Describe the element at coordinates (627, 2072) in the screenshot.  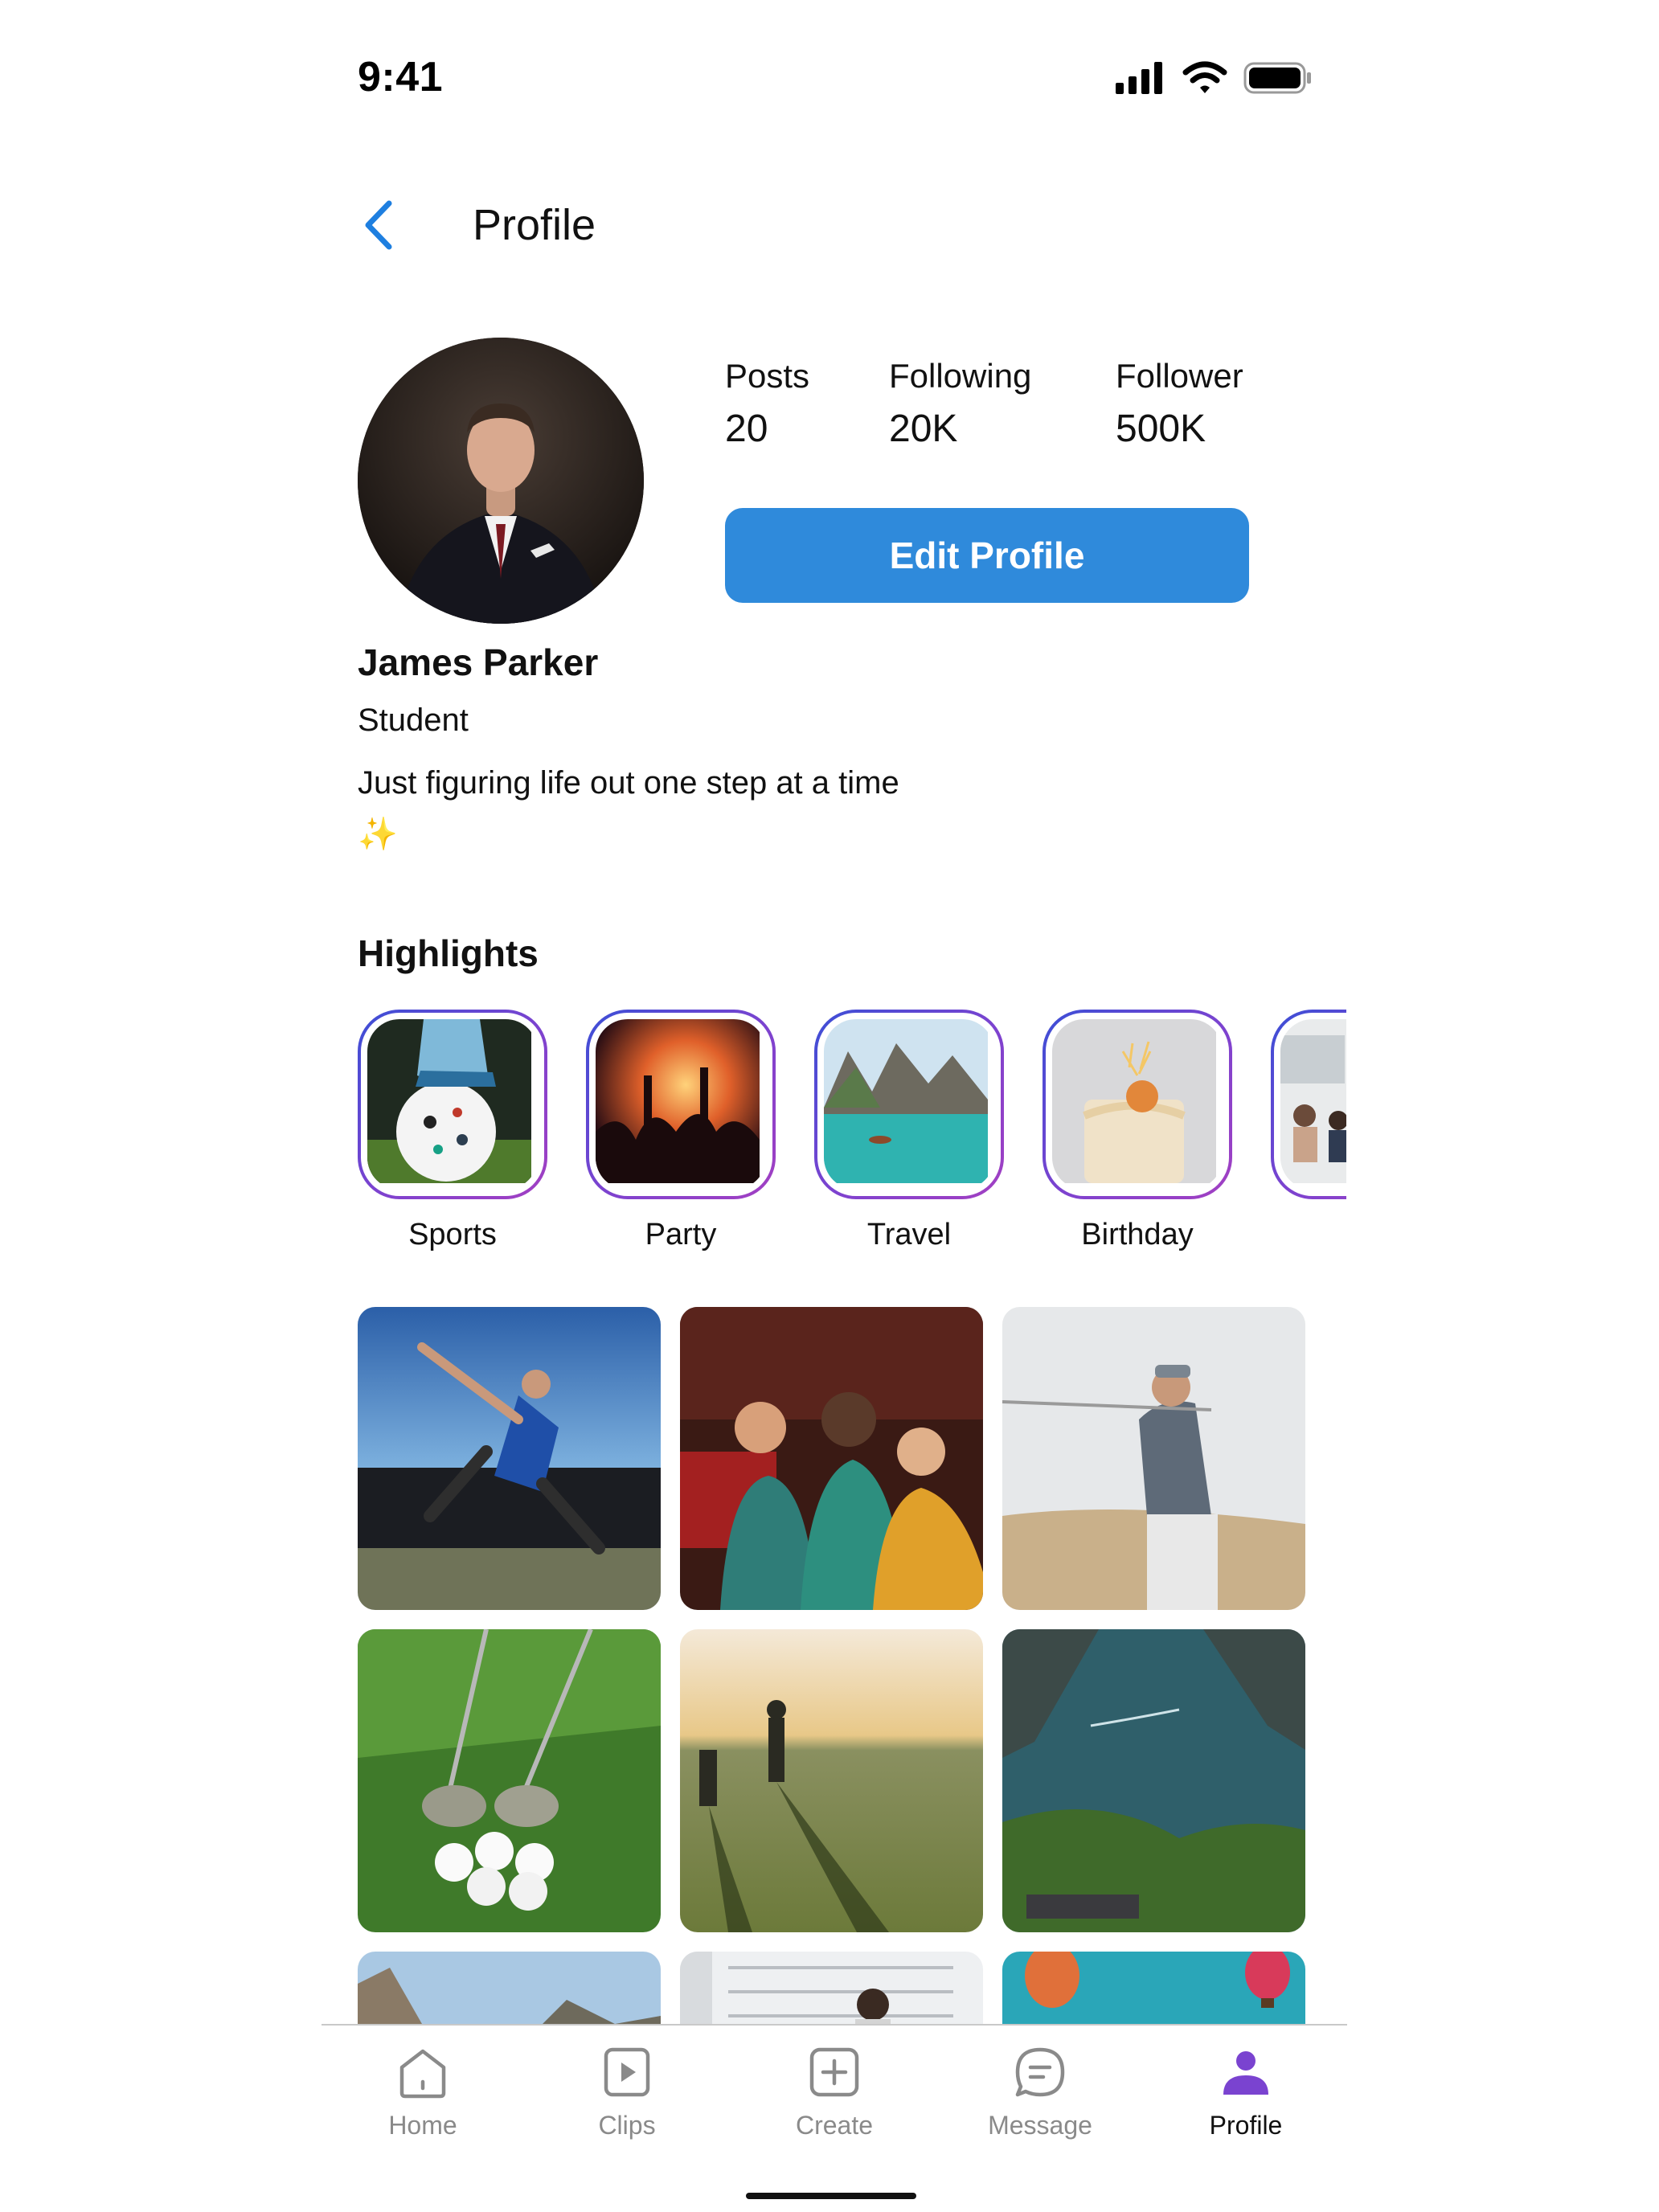
I see `play-icon` at that location.